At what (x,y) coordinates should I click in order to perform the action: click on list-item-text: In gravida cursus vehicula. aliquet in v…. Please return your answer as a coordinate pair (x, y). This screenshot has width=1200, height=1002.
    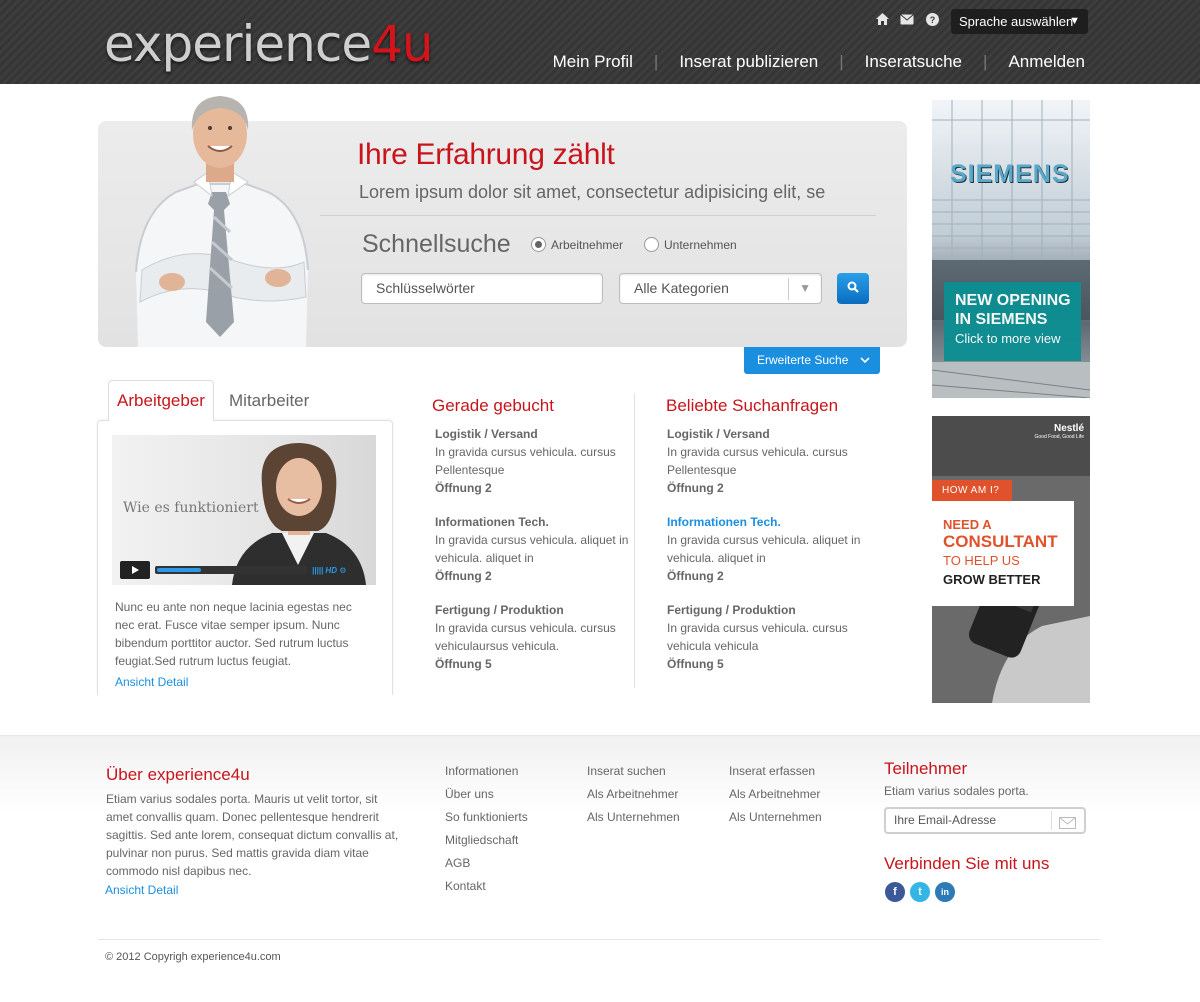
    Looking at the image, I should click on (764, 549).